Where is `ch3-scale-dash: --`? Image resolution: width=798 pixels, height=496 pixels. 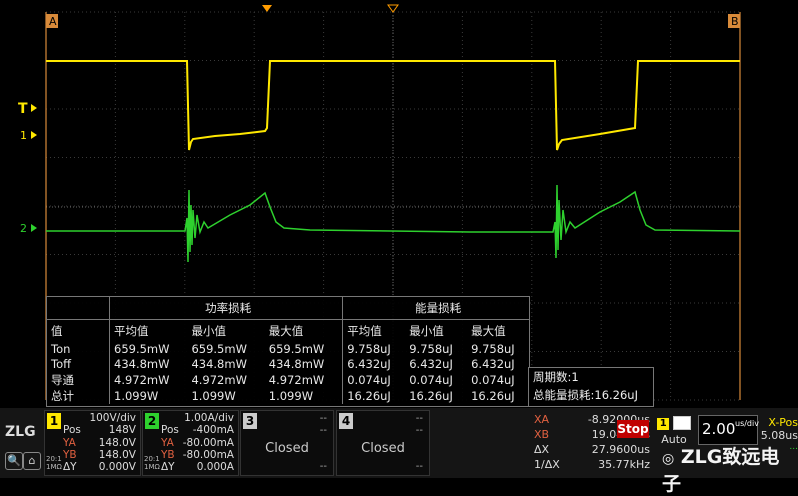 ch3-scale-dash: -- is located at coordinates (323, 418).